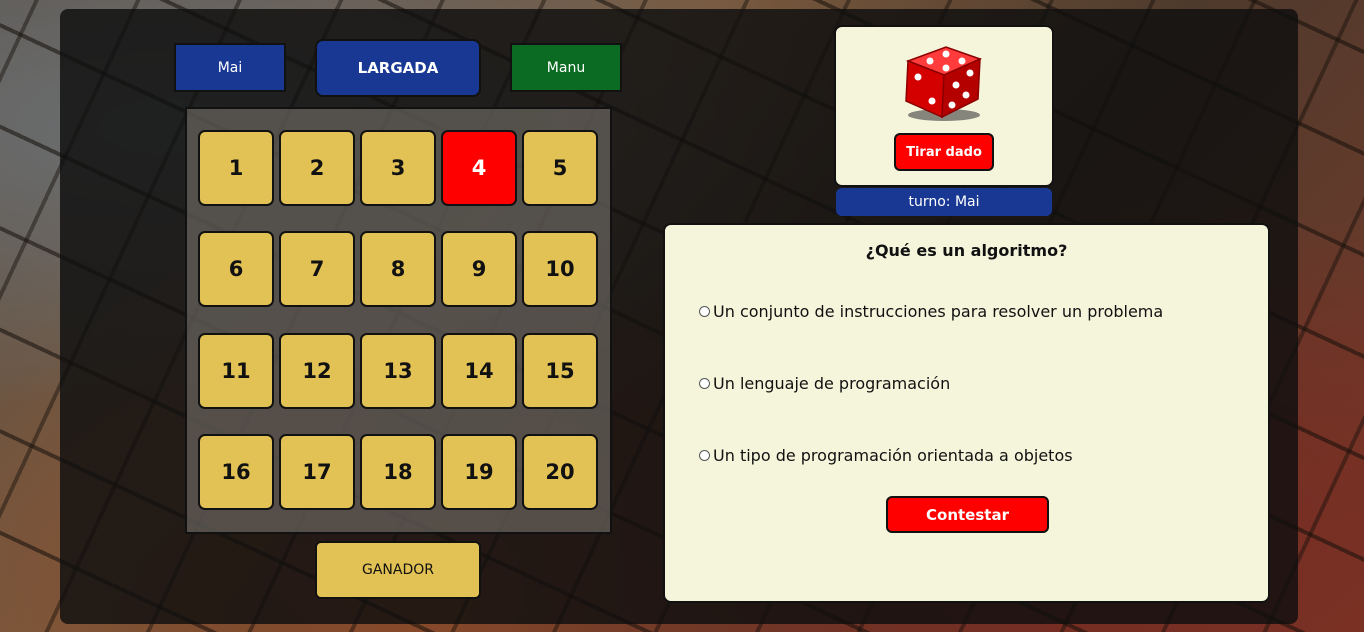 The height and width of the screenshot is (632, 1364). I want to click on player2-button: Manu, so click(566, 67).